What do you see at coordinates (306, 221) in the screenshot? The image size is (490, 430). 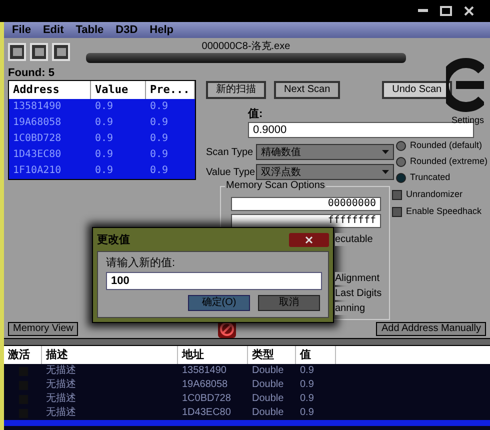 I see `address-field: ffffffff` at bounding box center [306, 221].